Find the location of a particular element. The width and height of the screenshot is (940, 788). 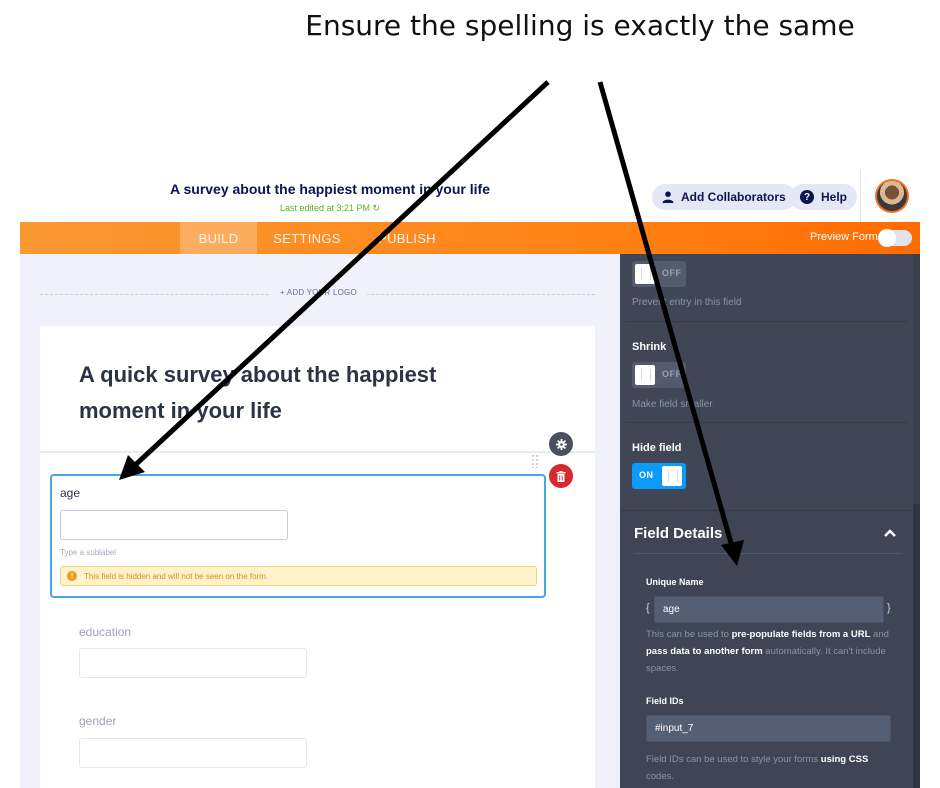

help-emphasis: pass data to another form is located at coordinates (704, 651).